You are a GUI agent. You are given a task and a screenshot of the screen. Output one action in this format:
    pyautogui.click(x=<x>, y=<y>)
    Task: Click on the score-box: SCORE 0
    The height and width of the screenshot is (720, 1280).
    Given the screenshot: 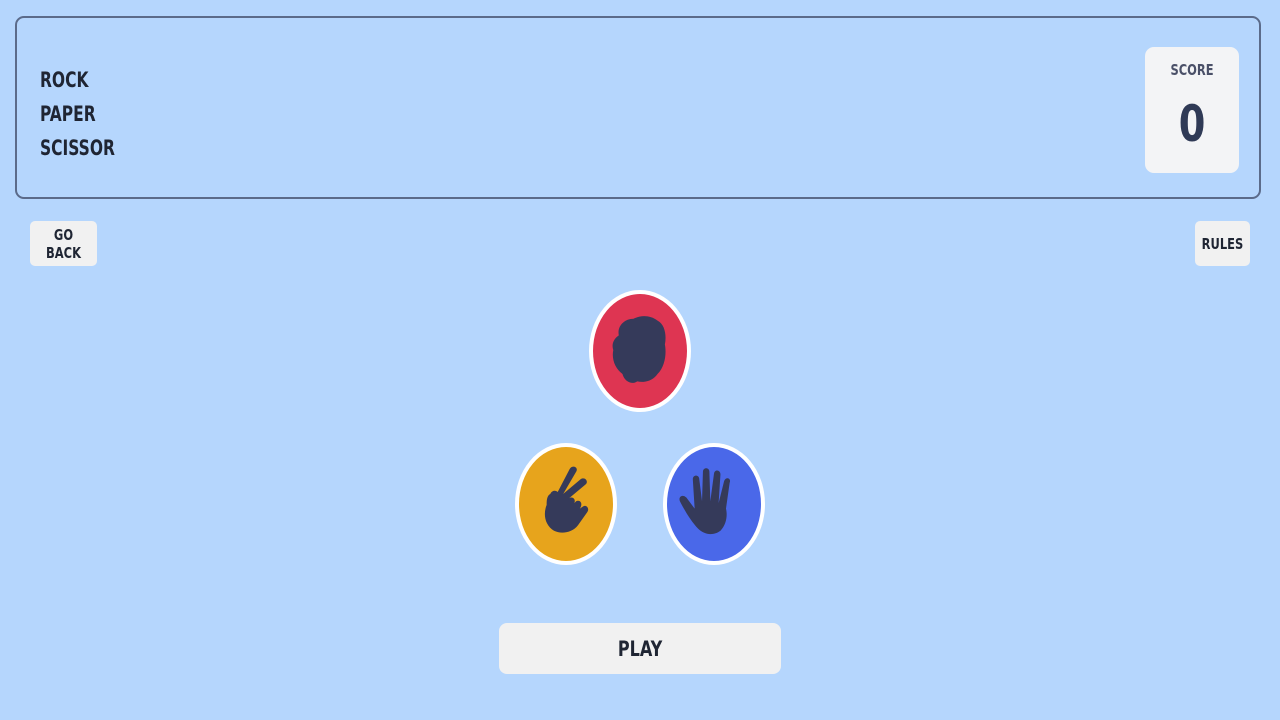 What is the action you would take?
    pyautogui.click(x=1192, y=110)
    